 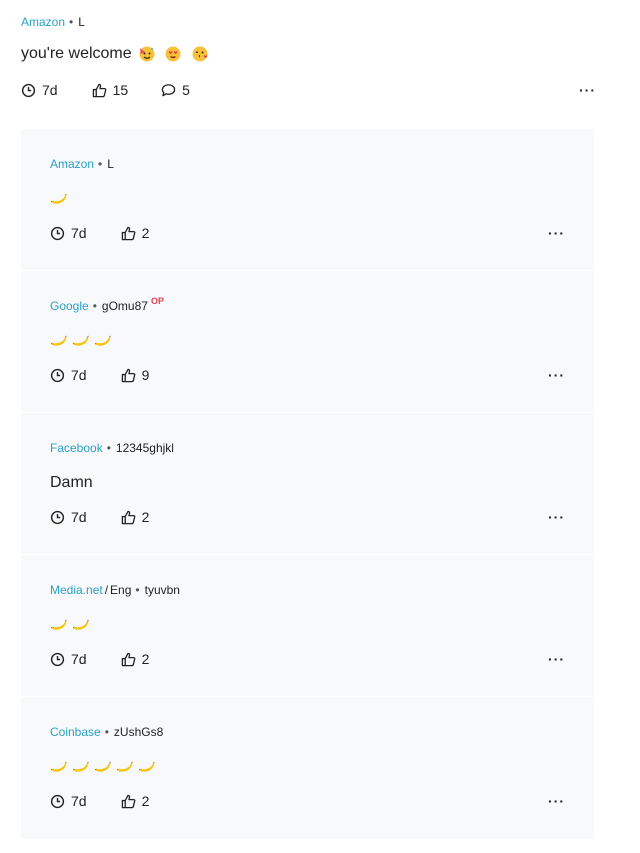 What do you see at coordinates (120, 90) in the screenshot?
I see `like-count: 15` at bounding box center [120, 90].